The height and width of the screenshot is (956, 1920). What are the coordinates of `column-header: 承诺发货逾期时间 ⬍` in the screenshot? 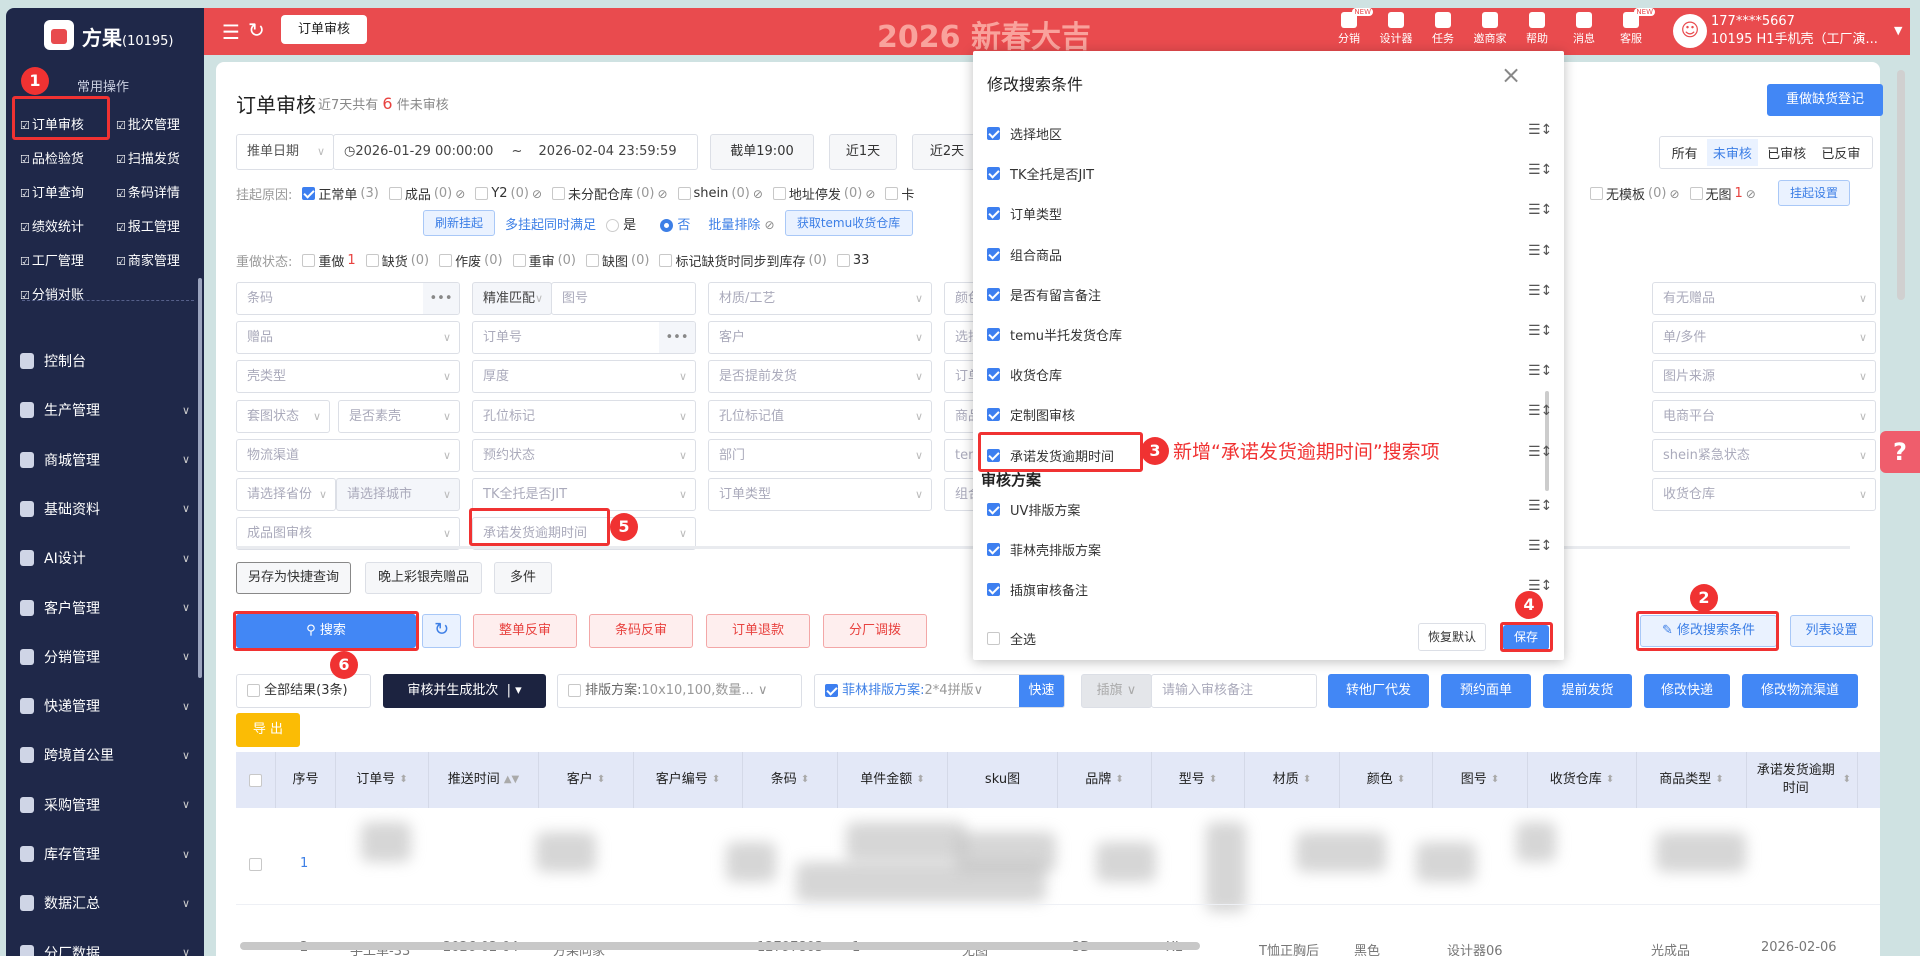 It's located at (1802, 780).